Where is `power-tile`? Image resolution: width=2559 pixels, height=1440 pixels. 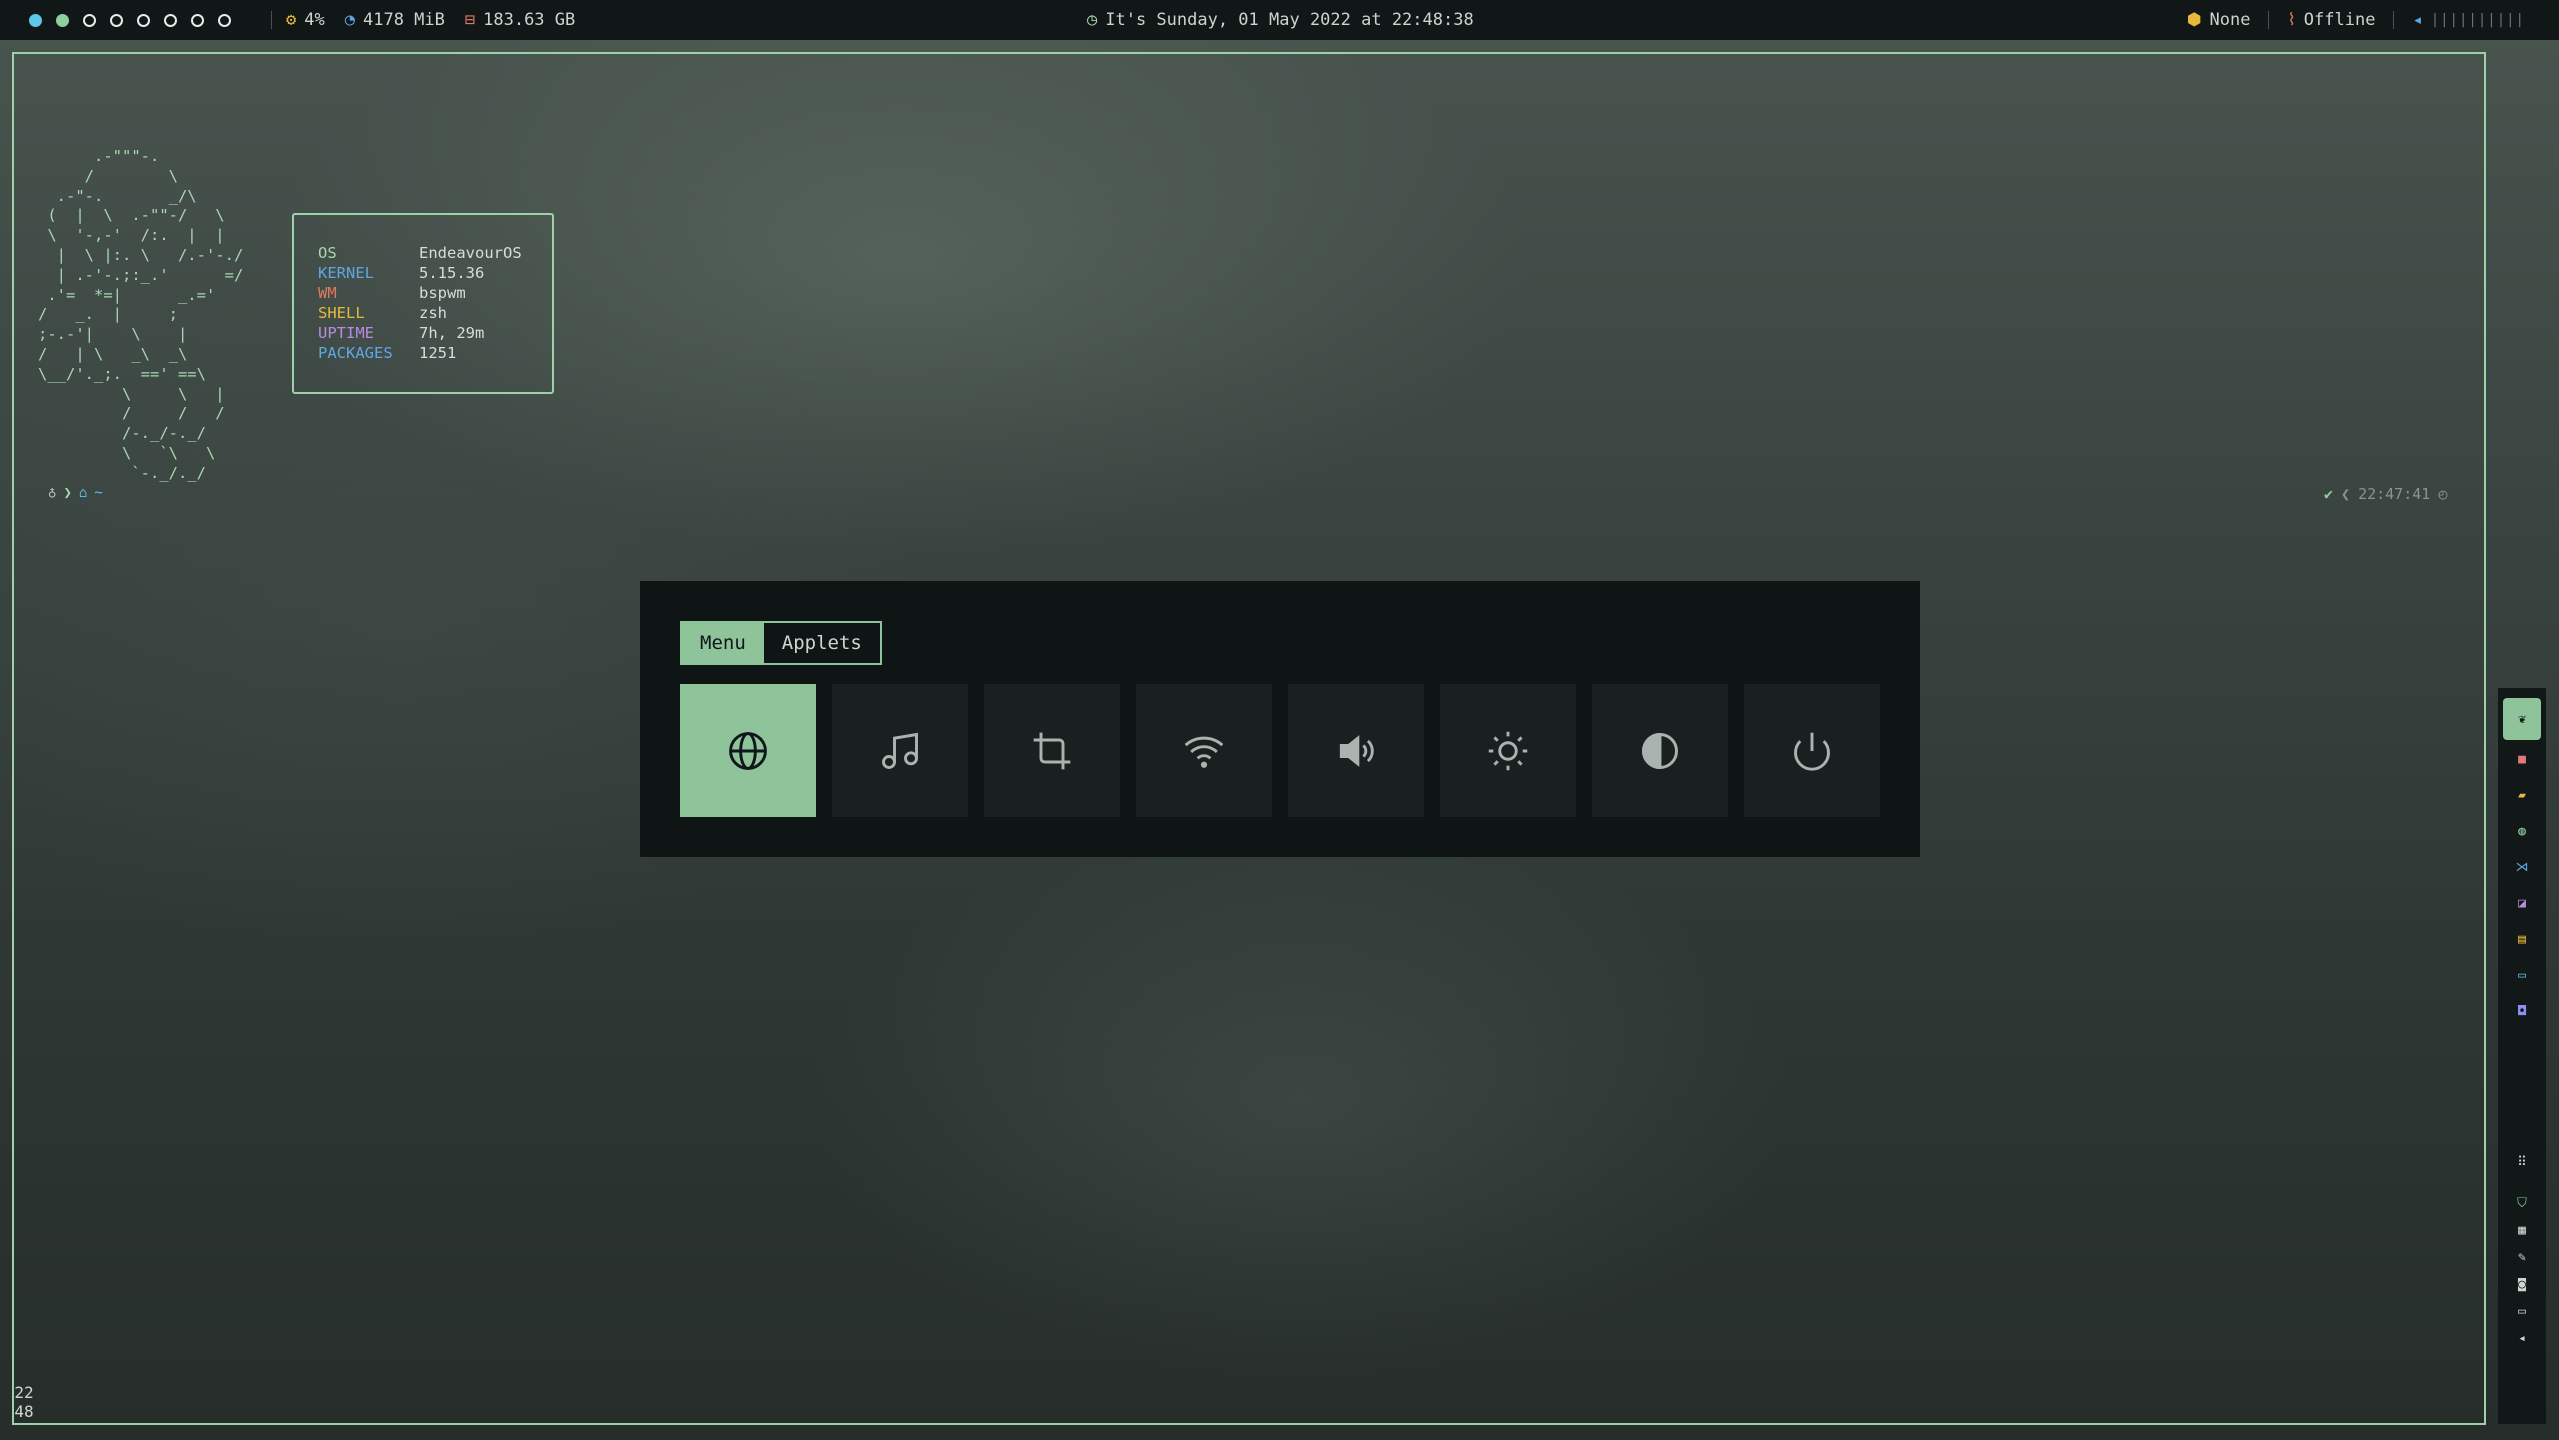
power-tile is located at coordinates (1812, 750).